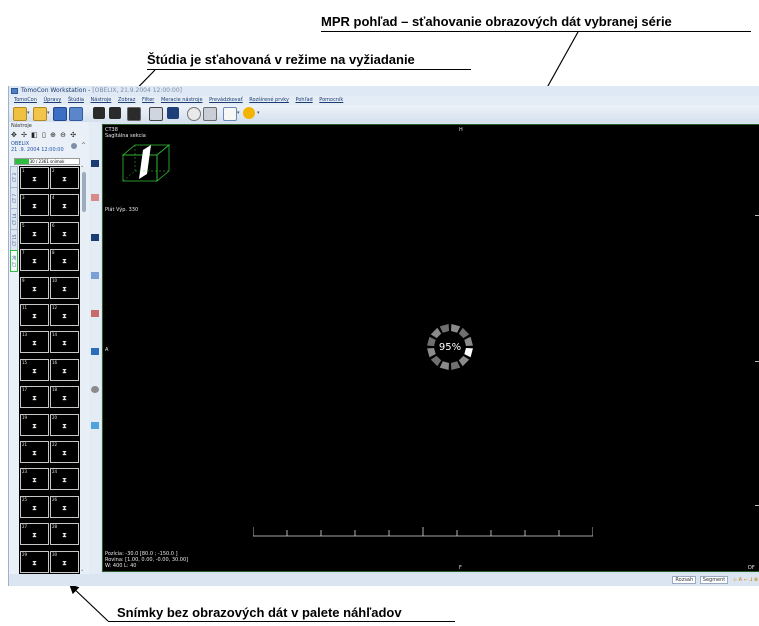  Describe the element at coordinates (34, 561) in the screenshot. I see `thumbnail-placeholder: 29 ⧗` at that location.